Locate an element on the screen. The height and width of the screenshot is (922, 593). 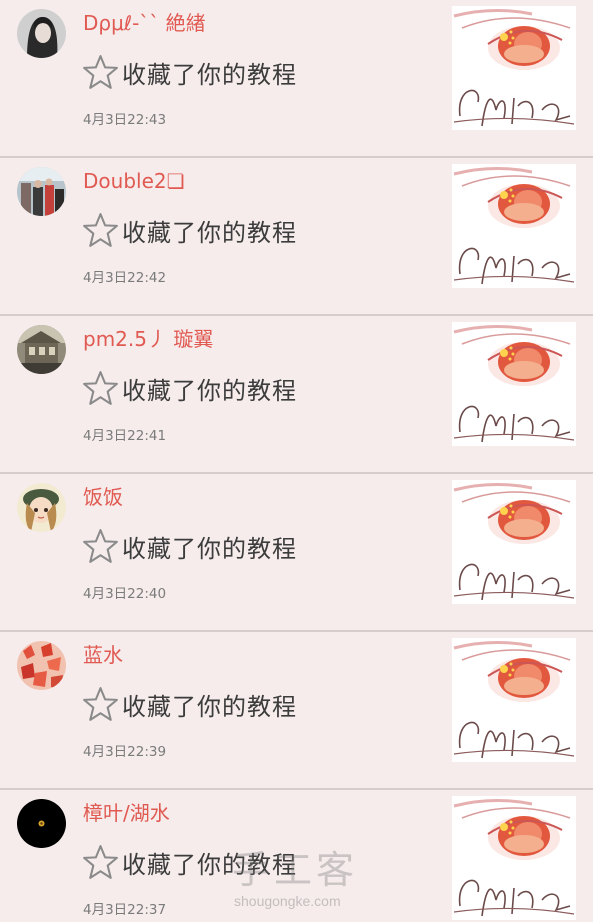
username: Dρμℓ-`` 絶緖 is located at coordinates (144, 23).